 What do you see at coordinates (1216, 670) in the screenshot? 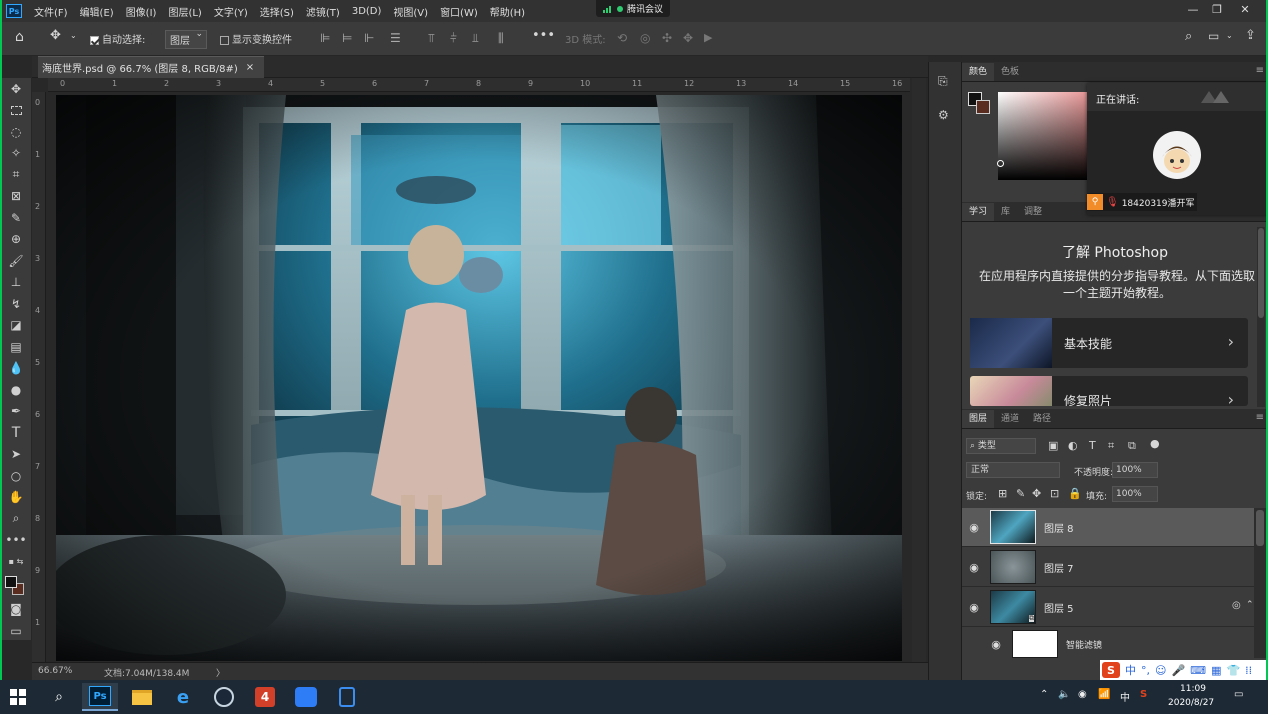
I see `toolbox-icon: ▦` at bounding box center [1216, 670].